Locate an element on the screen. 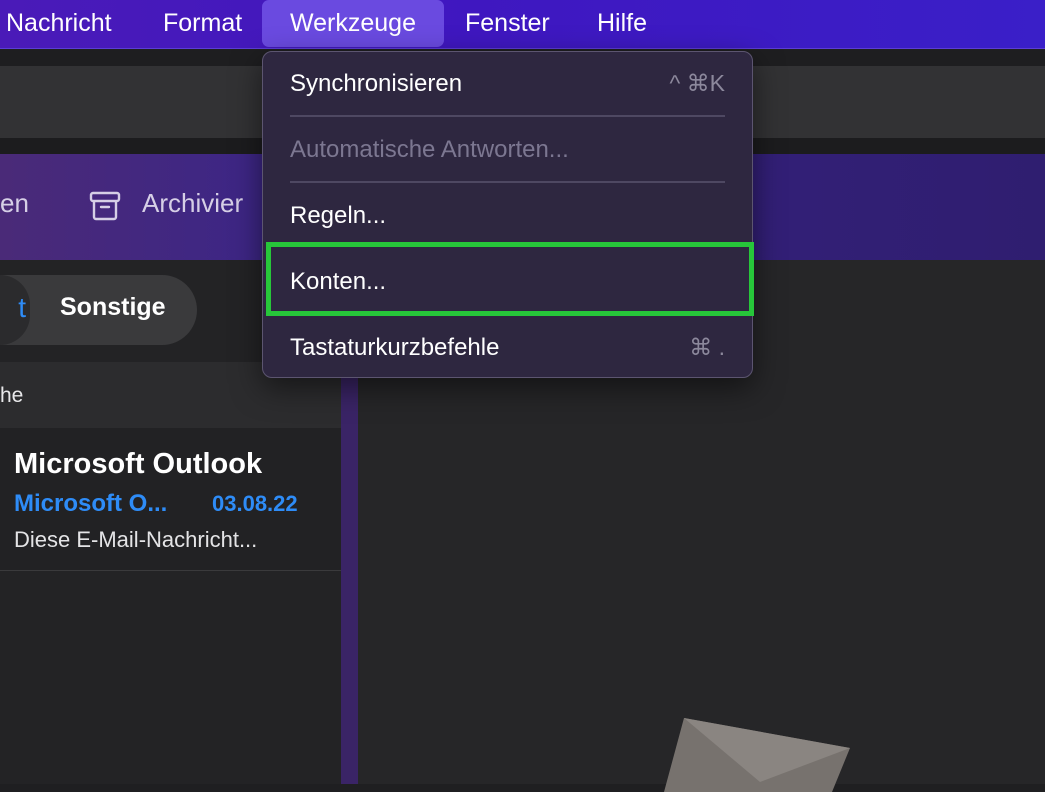 This screenshot has height=792, width=1045. archive-button-label: Archivier is located at coordinates (192, 203).